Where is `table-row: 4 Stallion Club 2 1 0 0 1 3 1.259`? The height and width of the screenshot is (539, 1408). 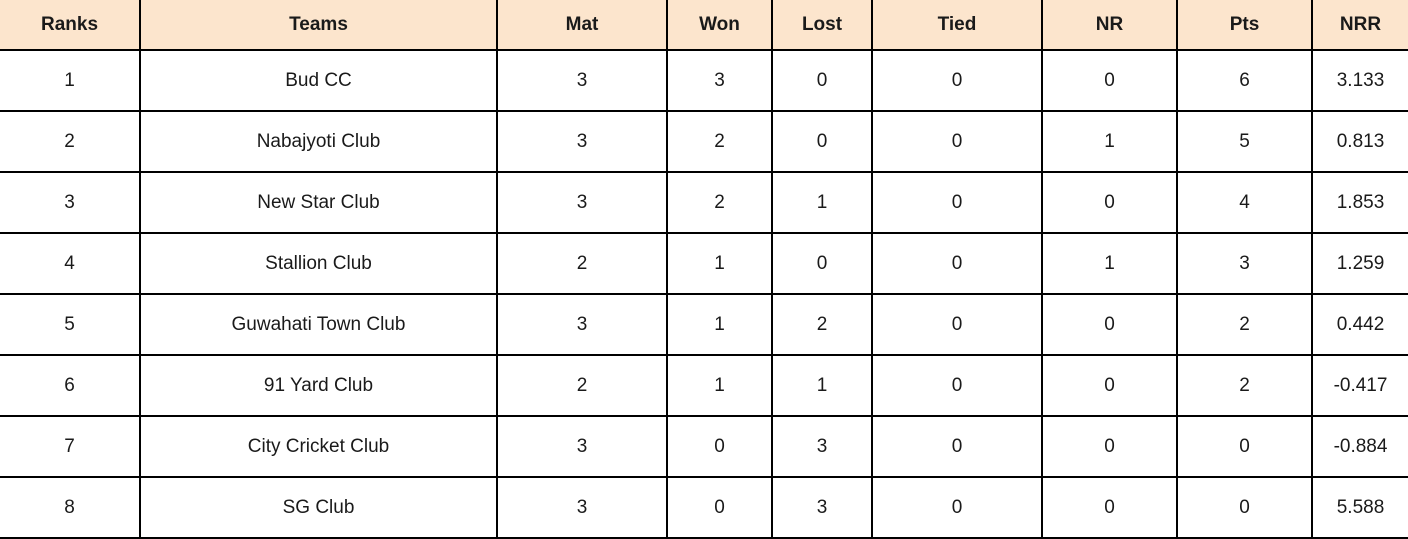 table-row: 4 Stallion Club 2 1 0 0 1 3 1.259 is located at coordinates (704, 264).